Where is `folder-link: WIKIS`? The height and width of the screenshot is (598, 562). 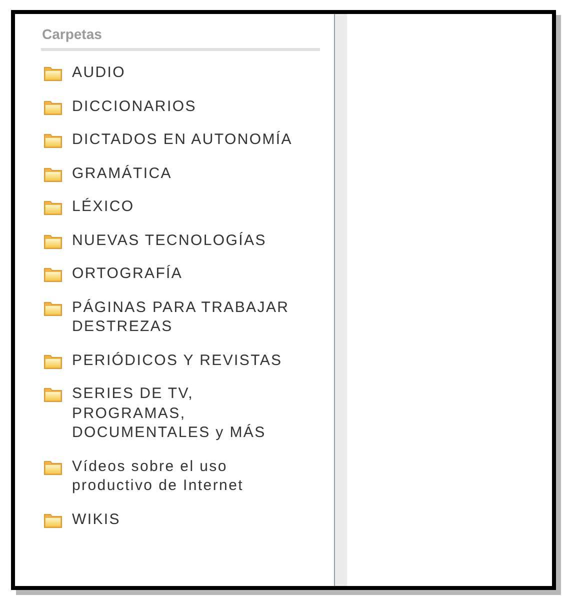 folder-link: WIKIS is located at coordinates (183, 519).